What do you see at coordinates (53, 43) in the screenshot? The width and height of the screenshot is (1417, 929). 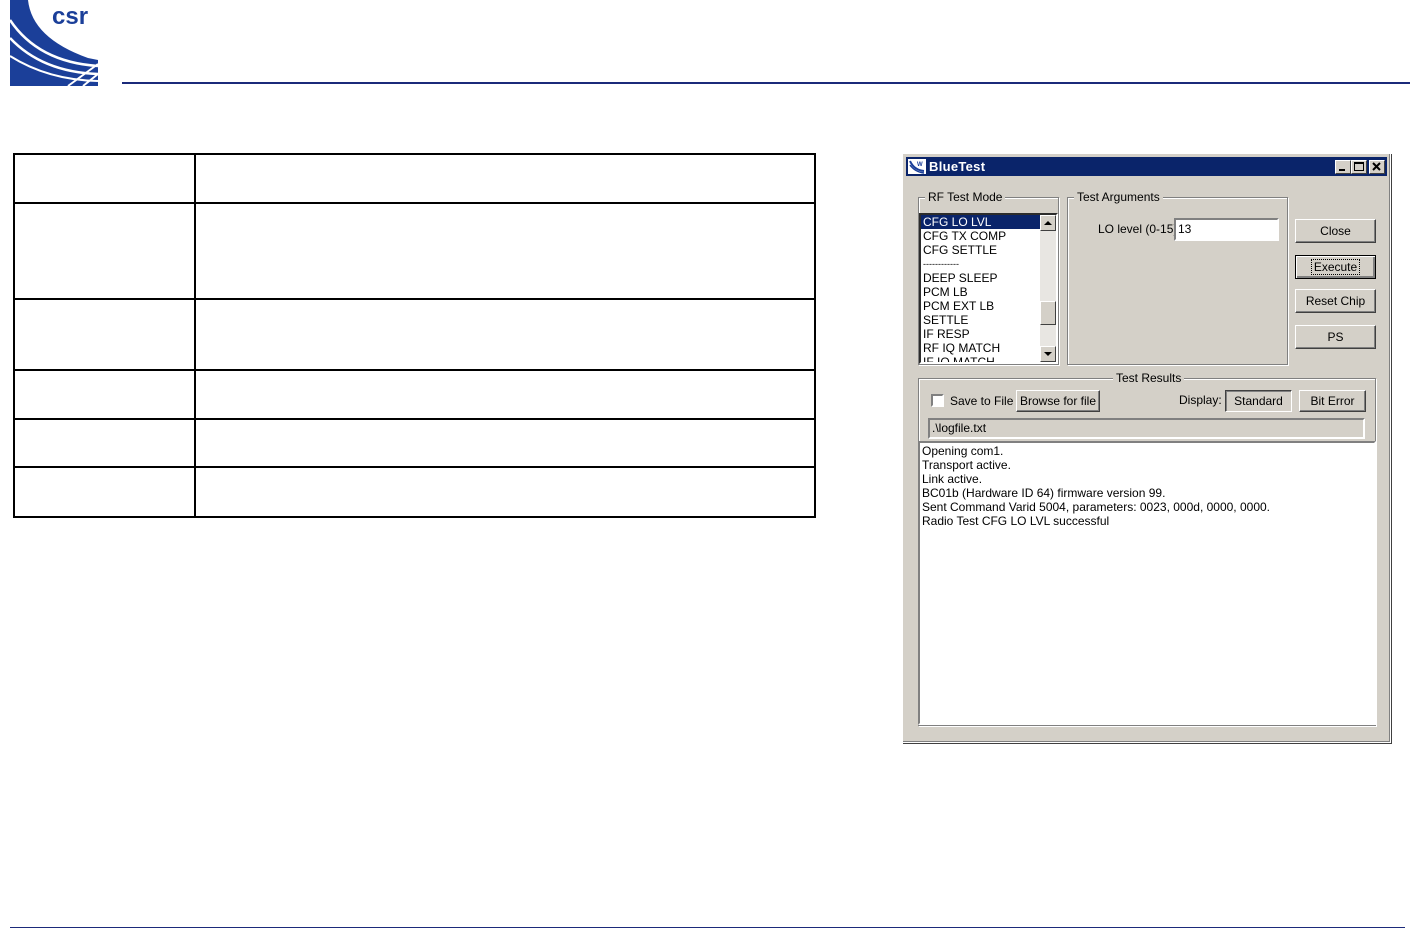 I see `csr-logo: csr` at bounding box center [53, 43].